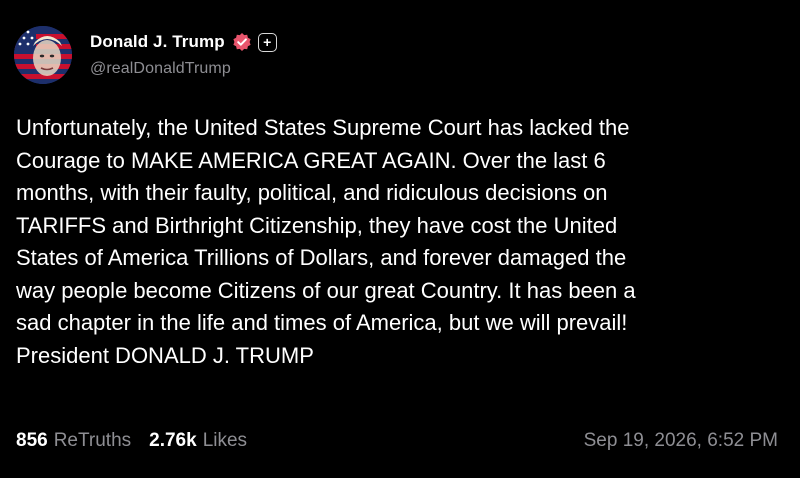 The height and width of the screenshot is (478, 800). Describe the element at coordinates (242, 42) in the screenshot. I see `verified-badge-icon` at that location.